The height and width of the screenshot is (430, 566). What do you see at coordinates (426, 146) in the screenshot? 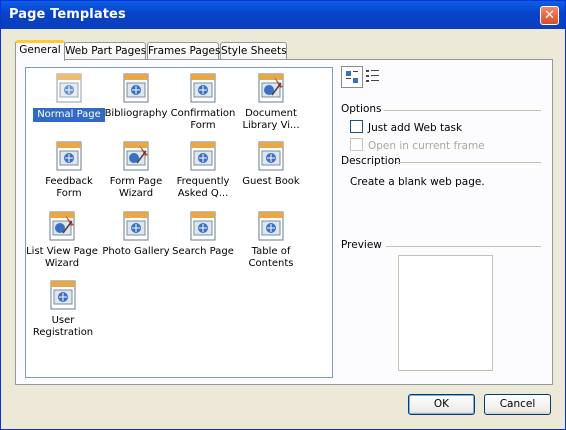
I see `checkbox-label: Open in current frame` at bounding box center [426, 146].